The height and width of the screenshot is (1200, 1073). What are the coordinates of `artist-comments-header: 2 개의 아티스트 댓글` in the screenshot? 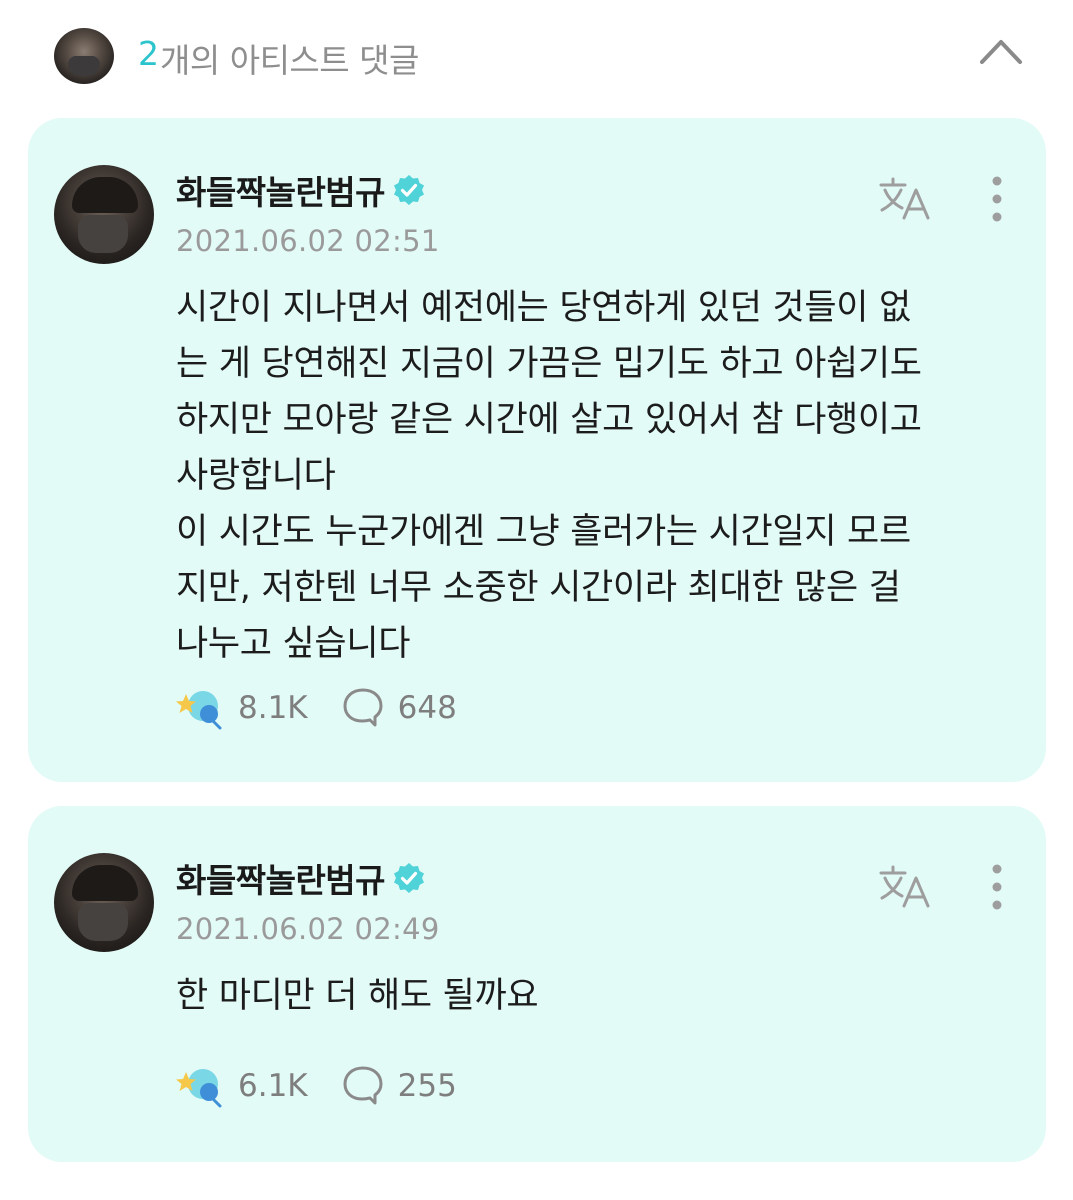 It's located at (536, 55).